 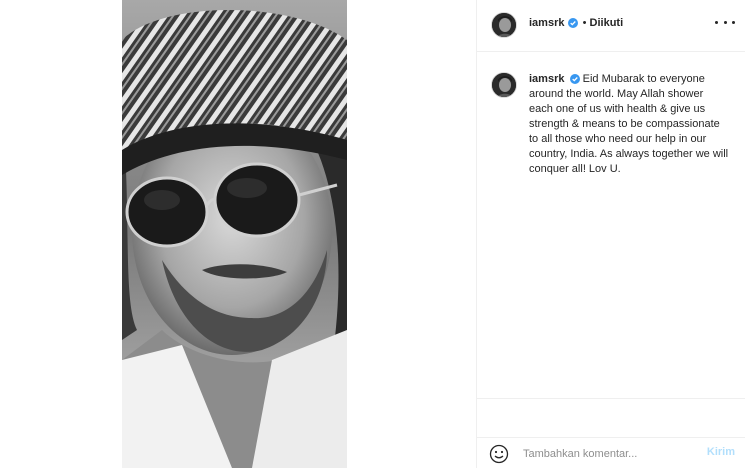 I want to click on more-options-icon, so click(x=725, y=22).